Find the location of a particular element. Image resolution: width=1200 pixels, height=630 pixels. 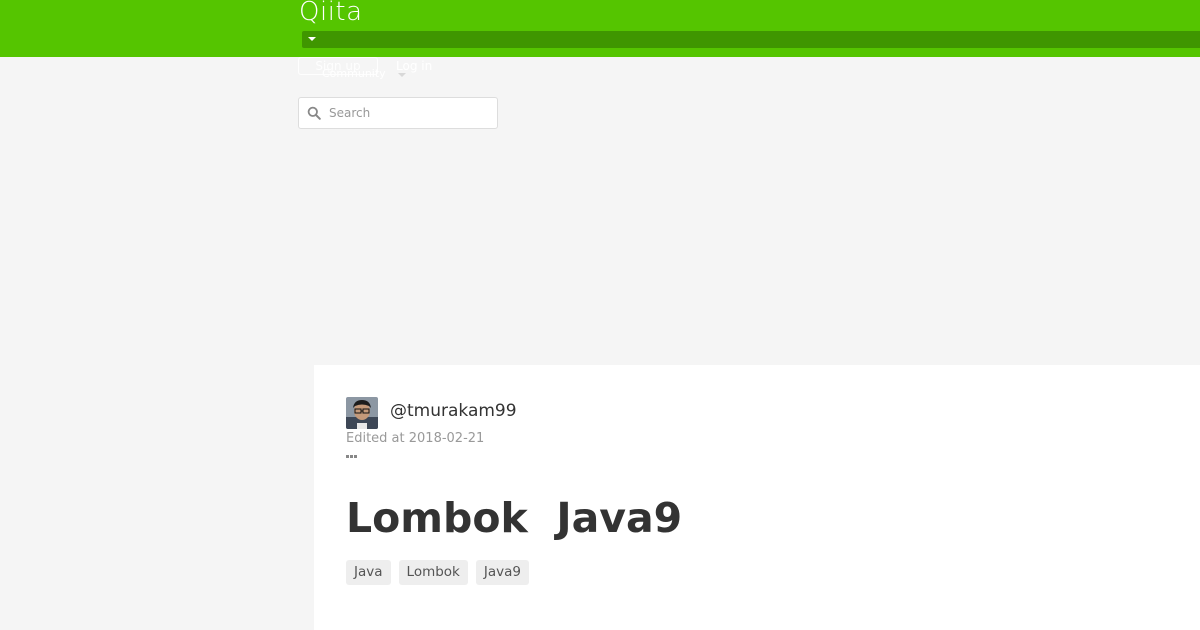

login-link: Log in is located at coordinates (414, 66).